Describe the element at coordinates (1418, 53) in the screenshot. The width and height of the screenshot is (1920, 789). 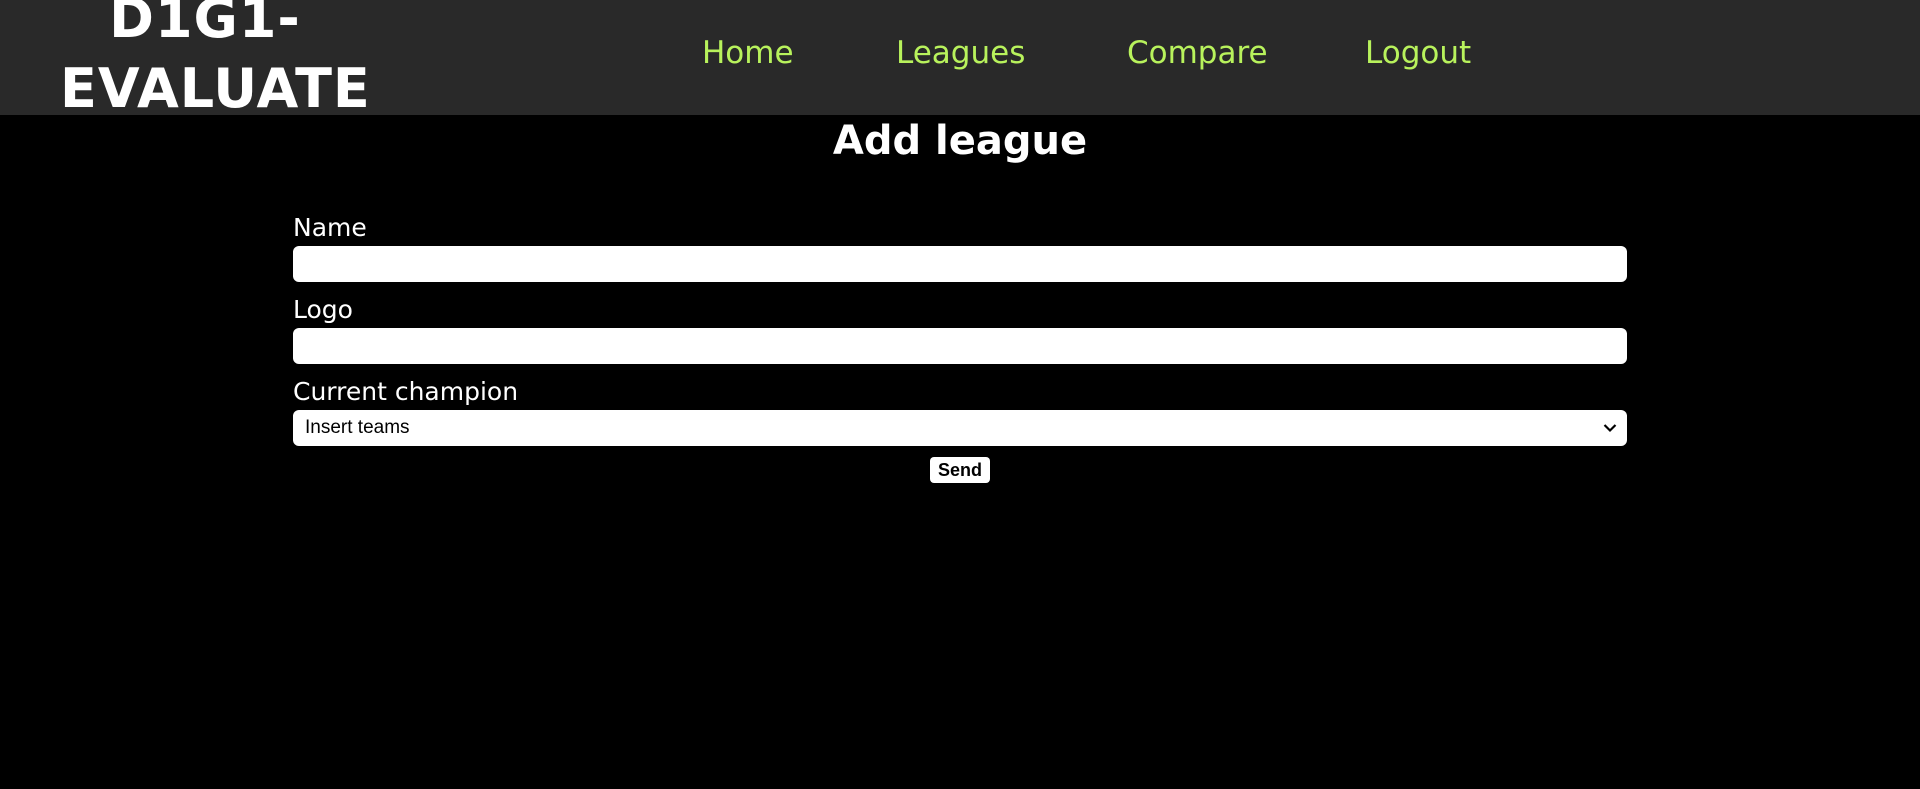
I see `nav-link-logout: Logout` at that location.